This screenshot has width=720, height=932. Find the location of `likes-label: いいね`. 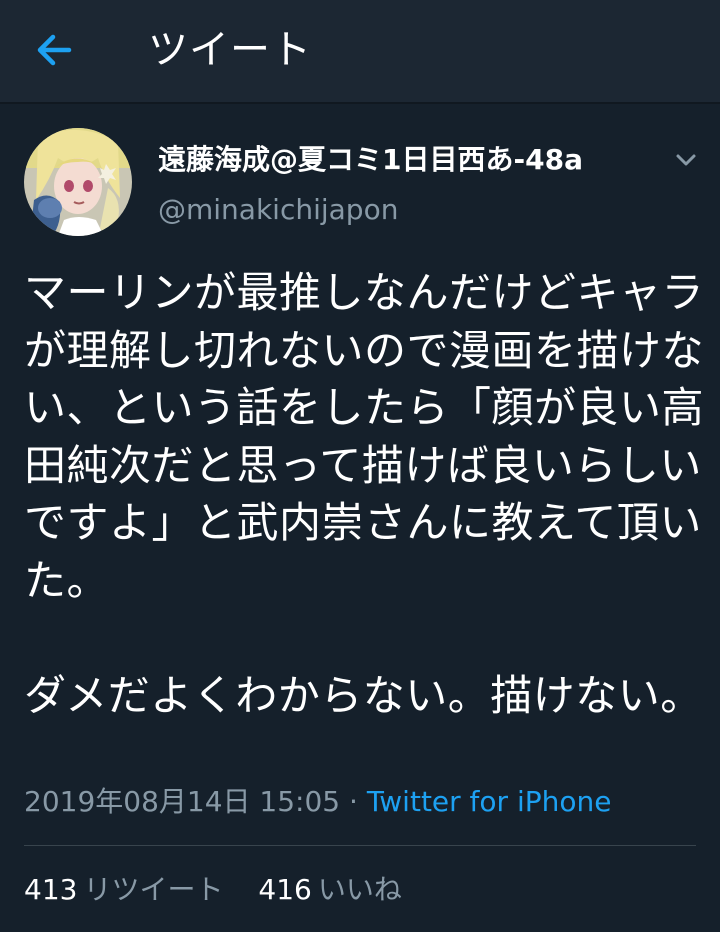

likes-label: いいね is located at coordinates (359, 889).